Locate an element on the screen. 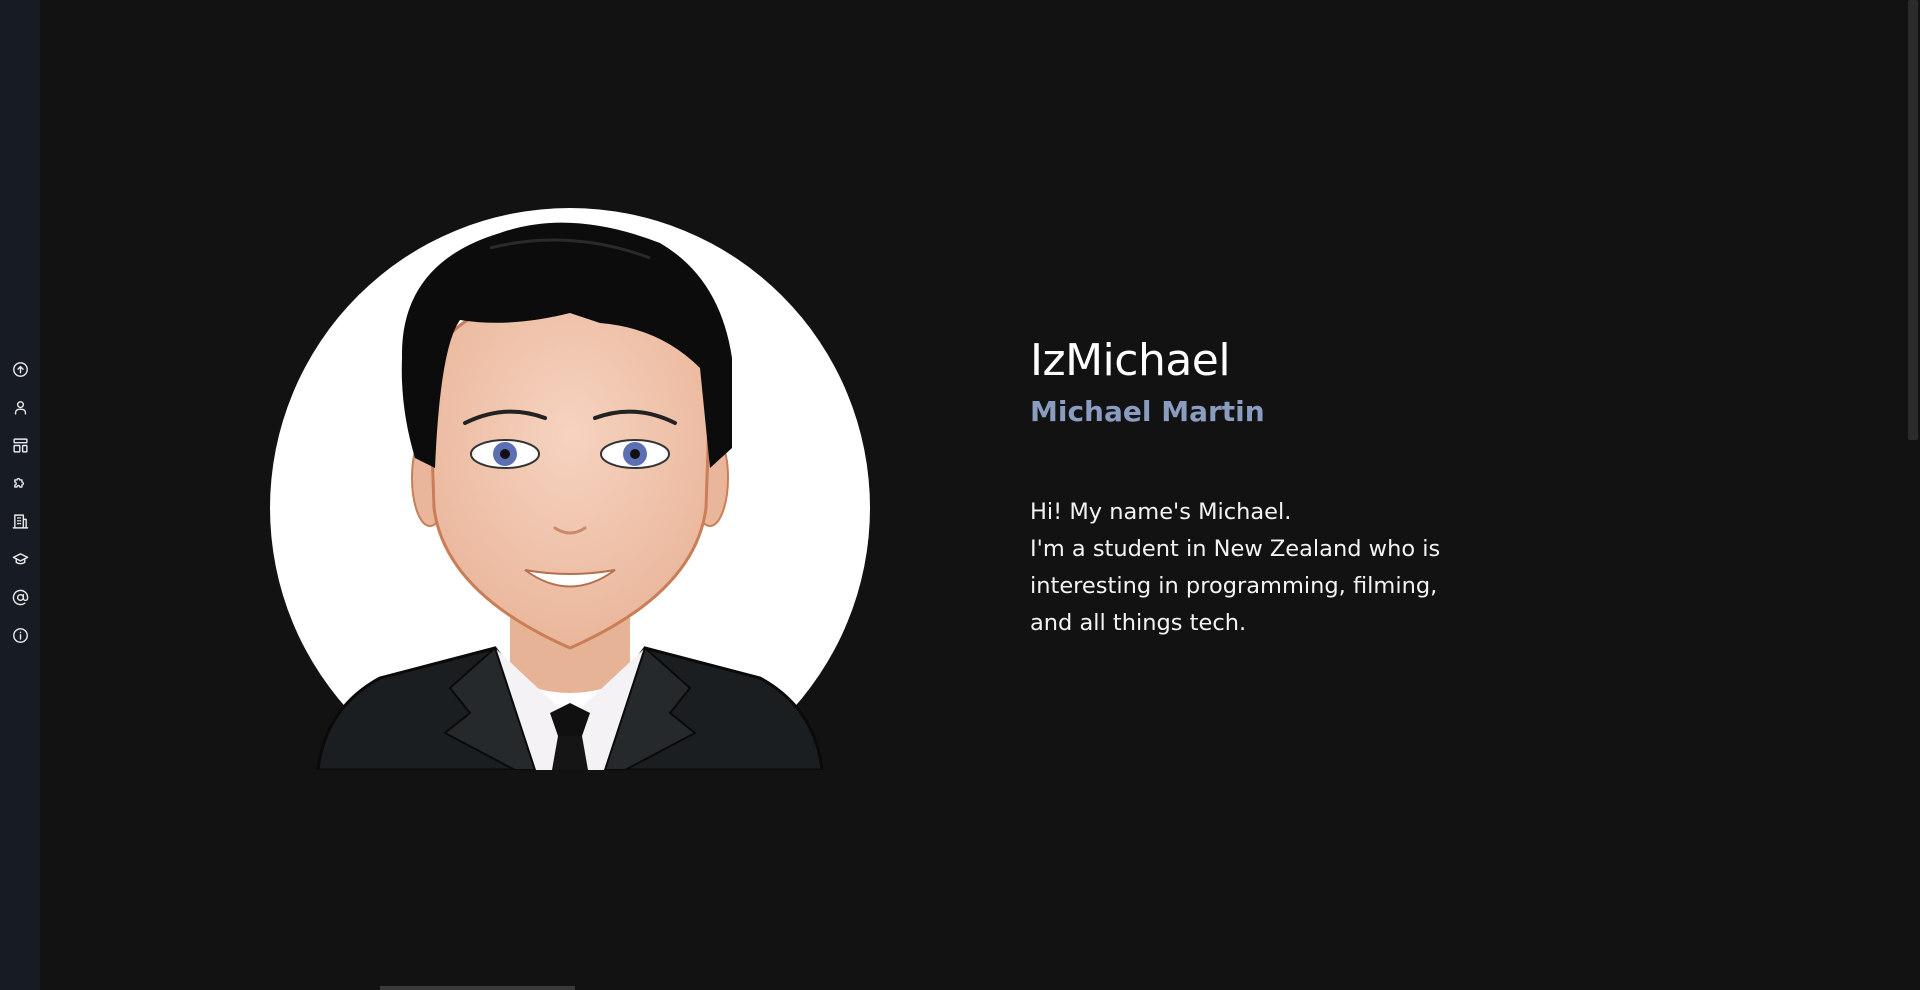 This screenshot has height=990, width=1920. vertical-scrollbar is located at coordinates (1913, 495).